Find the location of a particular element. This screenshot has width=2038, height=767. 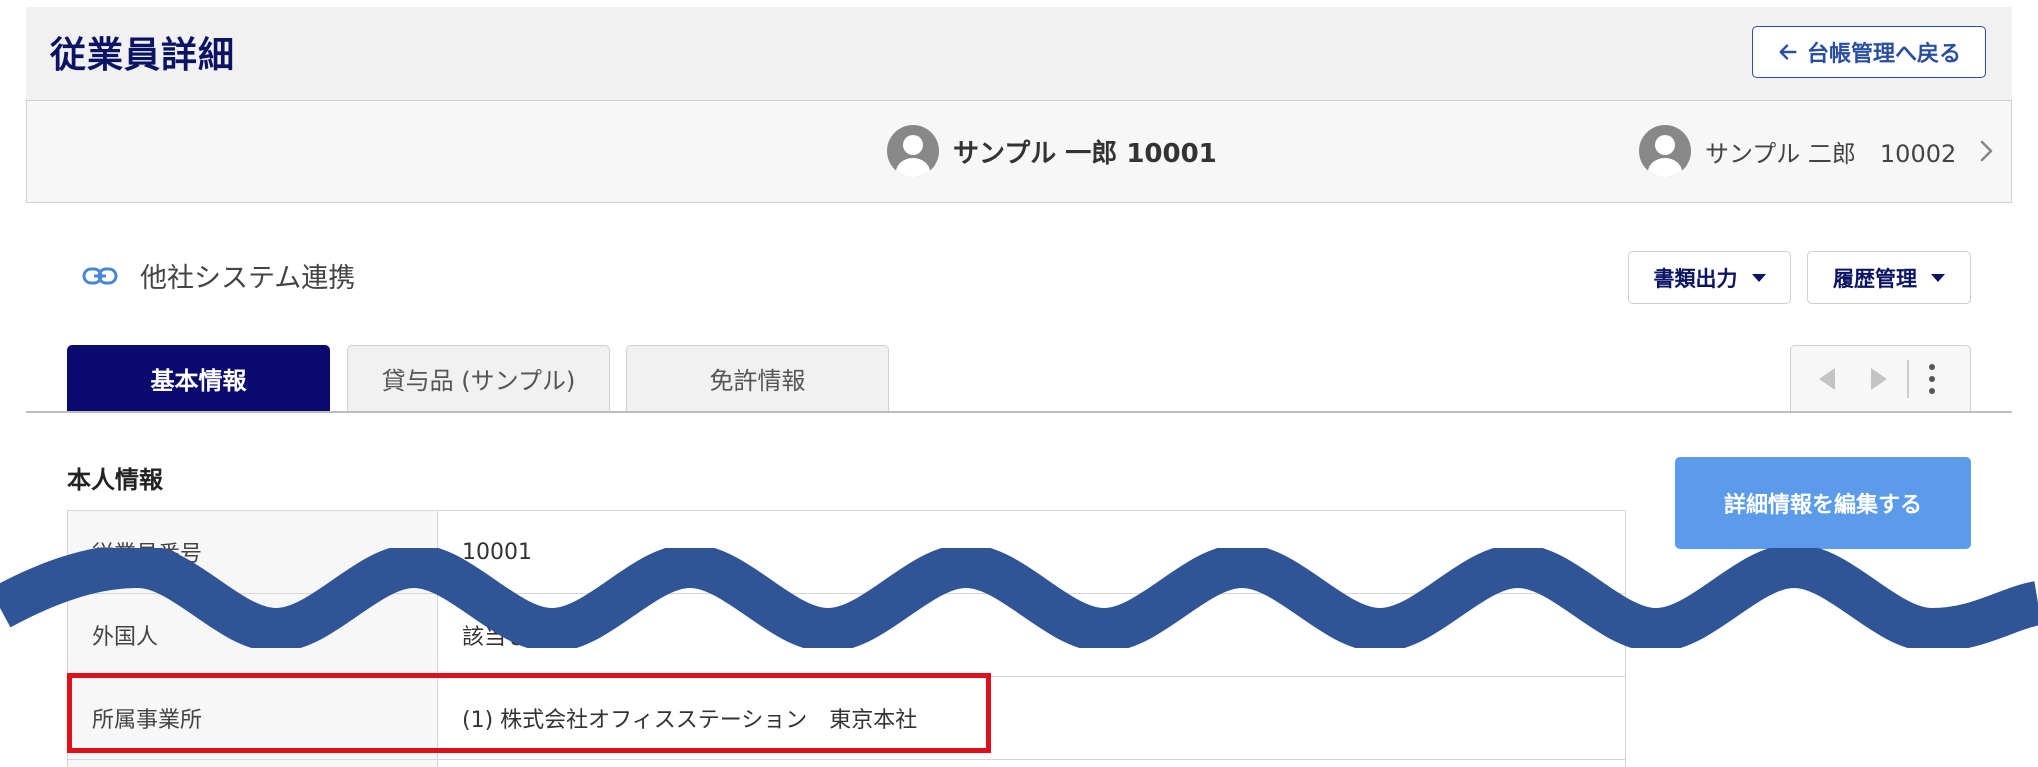

section-title: 本人情報 is located at coordinates (115, 480).